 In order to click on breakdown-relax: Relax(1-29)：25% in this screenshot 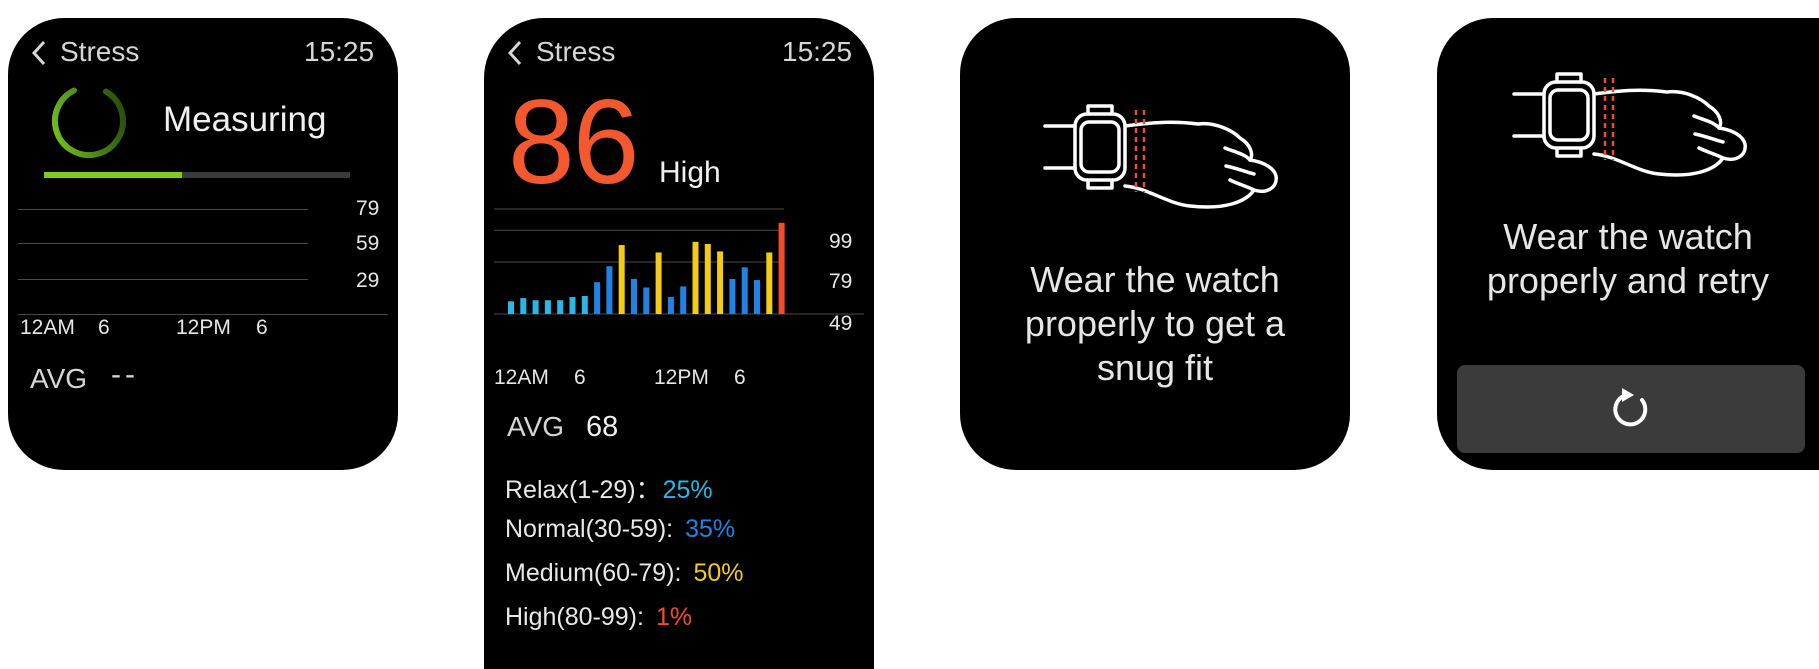, I will do `click(609, 488)`.